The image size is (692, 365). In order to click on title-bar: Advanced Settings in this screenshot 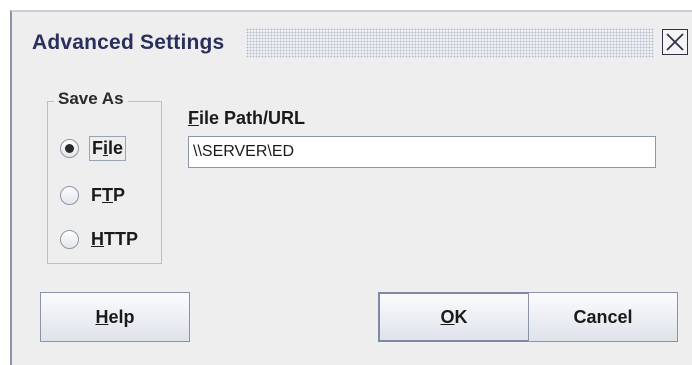, I will do `click(352, 44)`.